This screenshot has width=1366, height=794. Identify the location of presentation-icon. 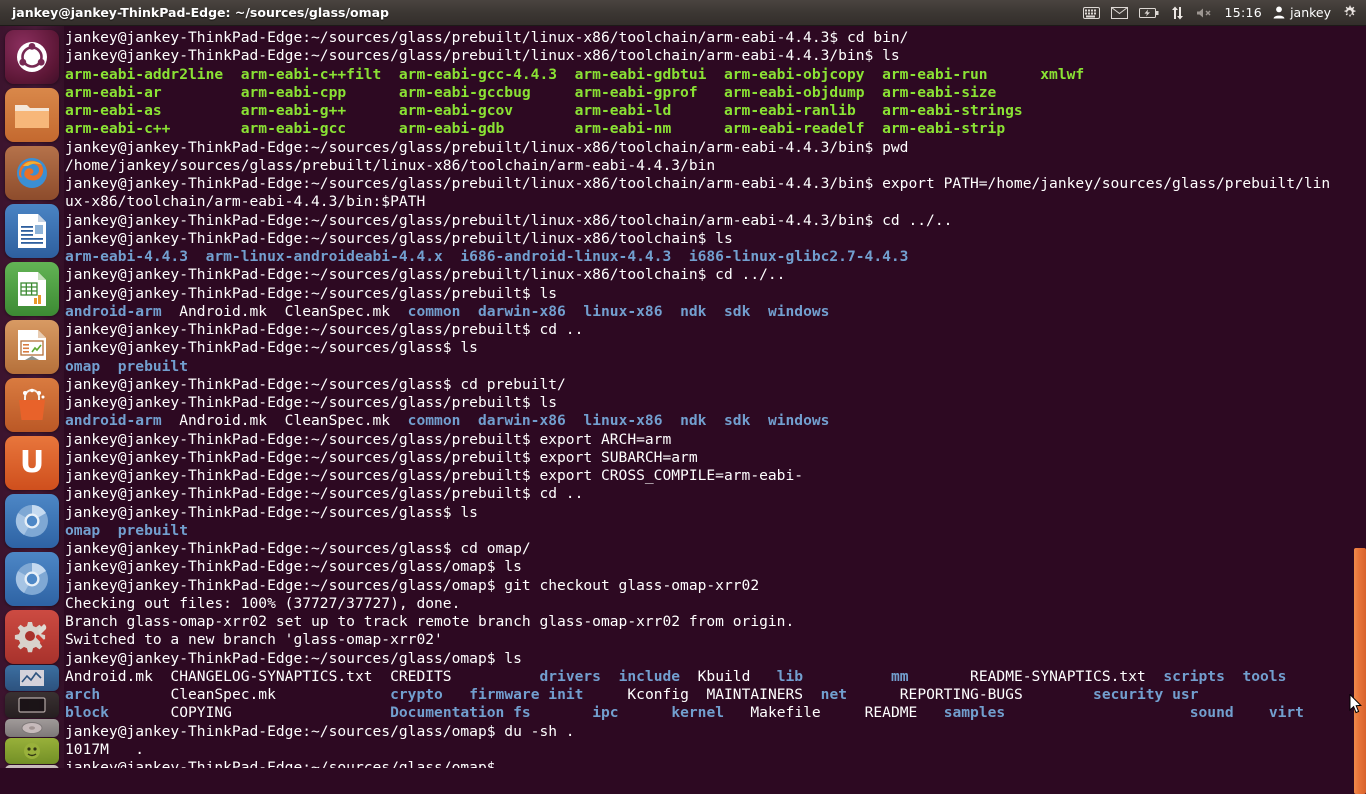
(32, 345).